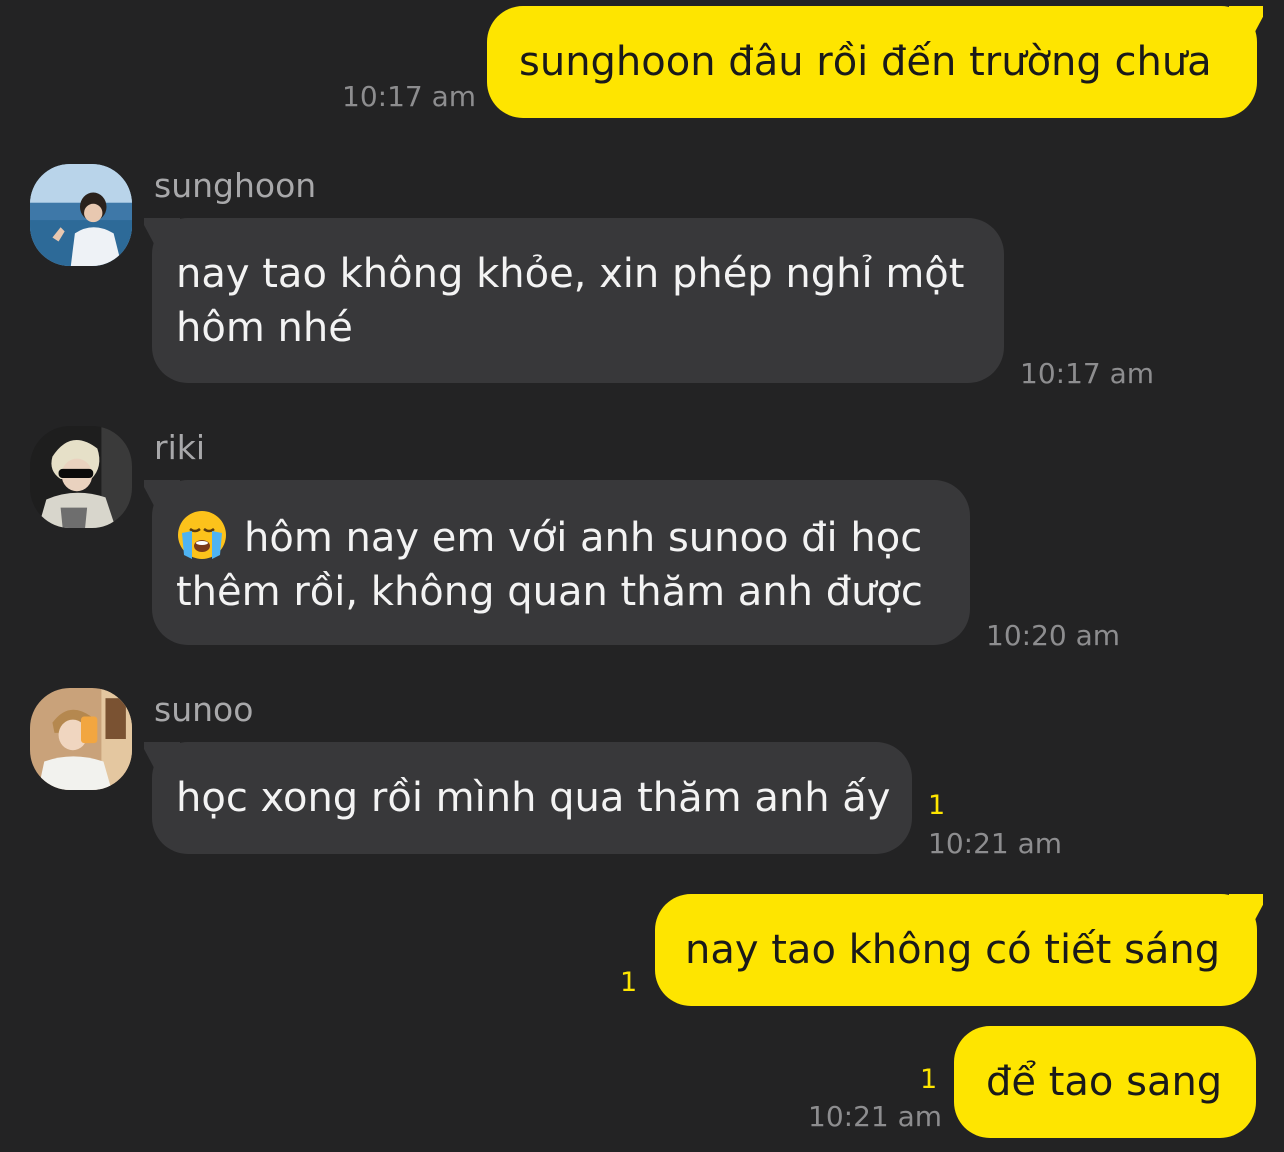 Image resolution: width=1284 pixels, height=1152 pixels. I want to click on outgoing-message-bubble: nay tao không có tiết sáng, so click(956, 950).